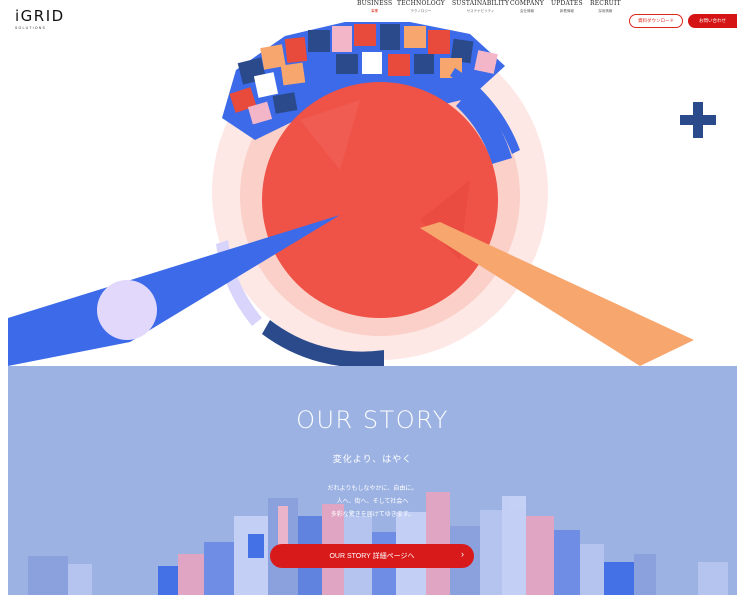 Image resolution: width=737 pixels, height=595 pixels. I want to click on story-subtitle: 変化より、はやく, so click(372, 459).